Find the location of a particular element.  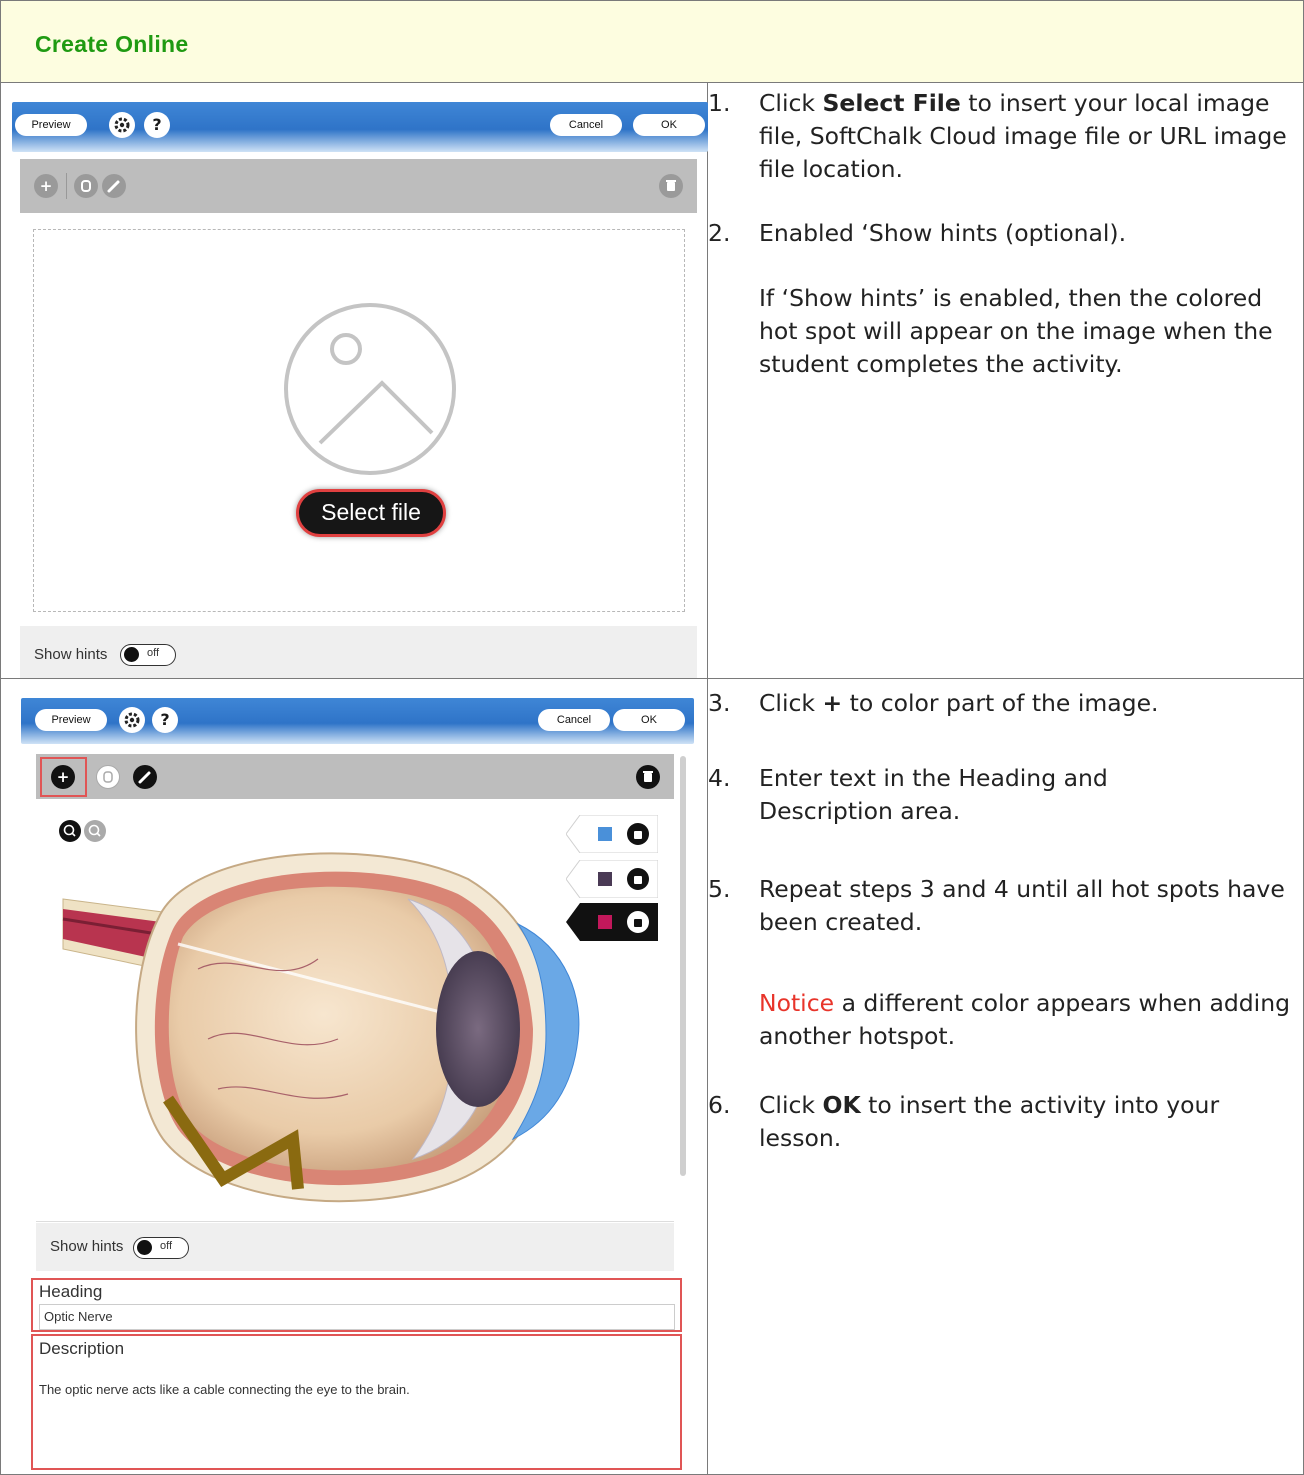

select-file-button: Select file is located at coordinates (371, 513).